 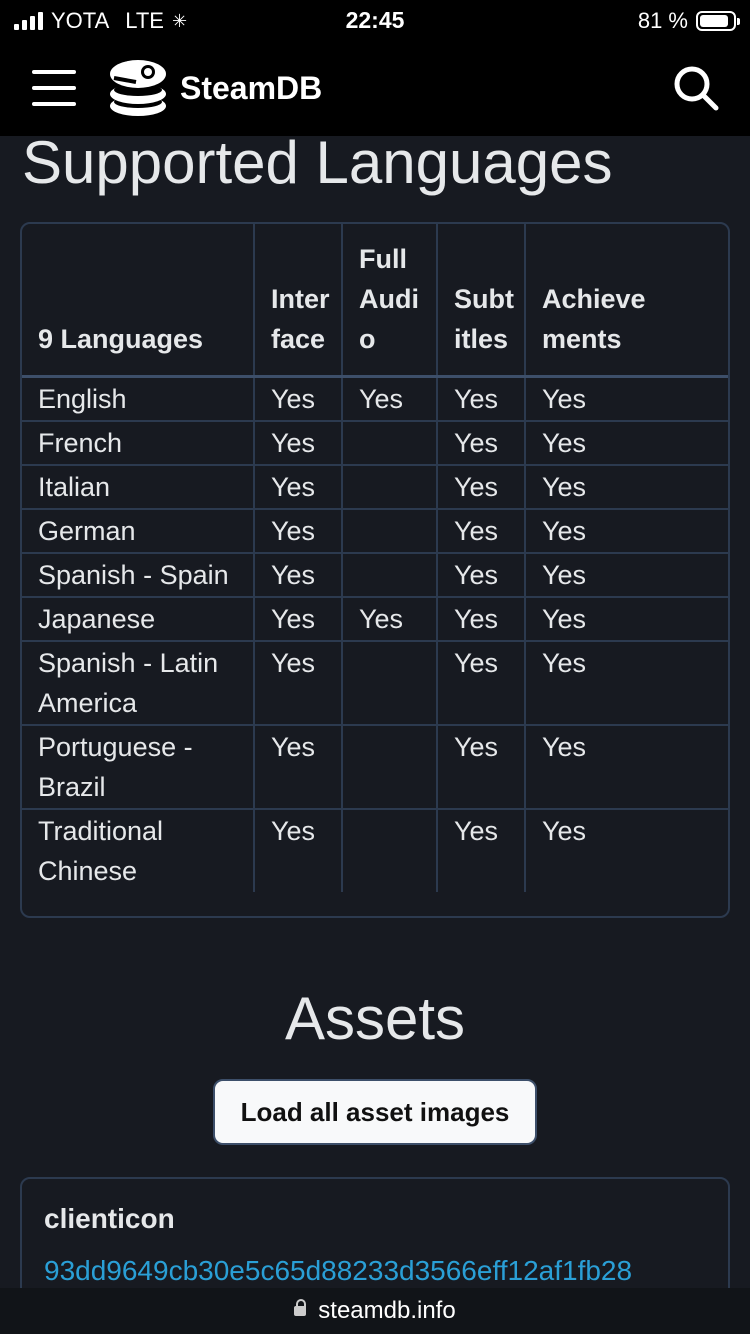 I want to click on battery-percent: 81 %, so click(x=662, y=20).